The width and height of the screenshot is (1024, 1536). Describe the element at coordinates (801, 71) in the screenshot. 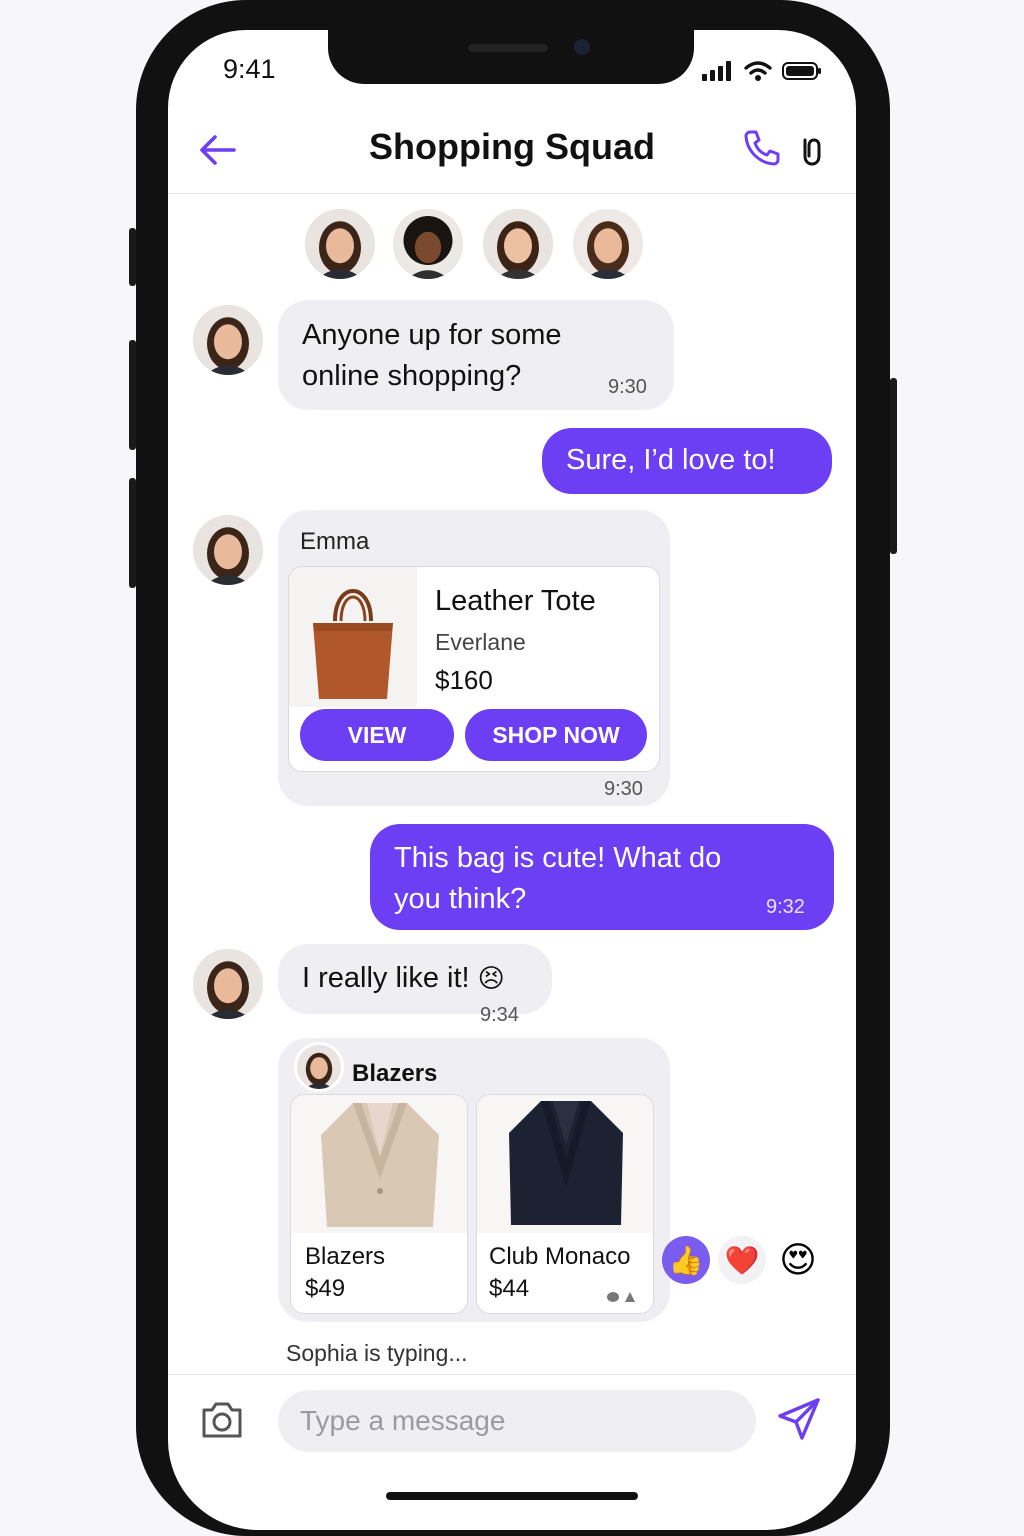

I see `battery-icon` at that location.